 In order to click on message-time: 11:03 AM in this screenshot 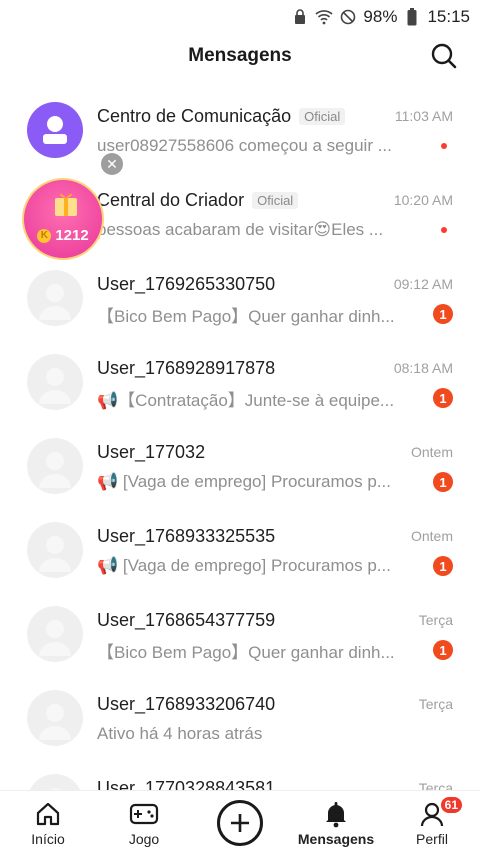, I will do `click(423, 116)`.